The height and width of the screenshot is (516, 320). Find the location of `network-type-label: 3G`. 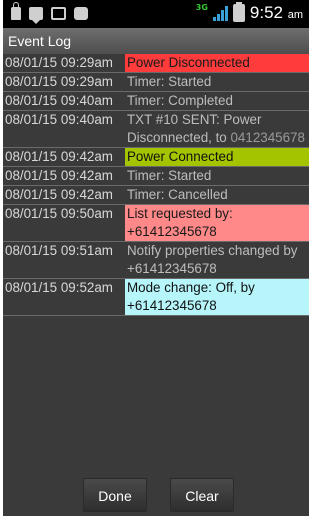

network-type-label: 3G is located at coordinates (201, 7).